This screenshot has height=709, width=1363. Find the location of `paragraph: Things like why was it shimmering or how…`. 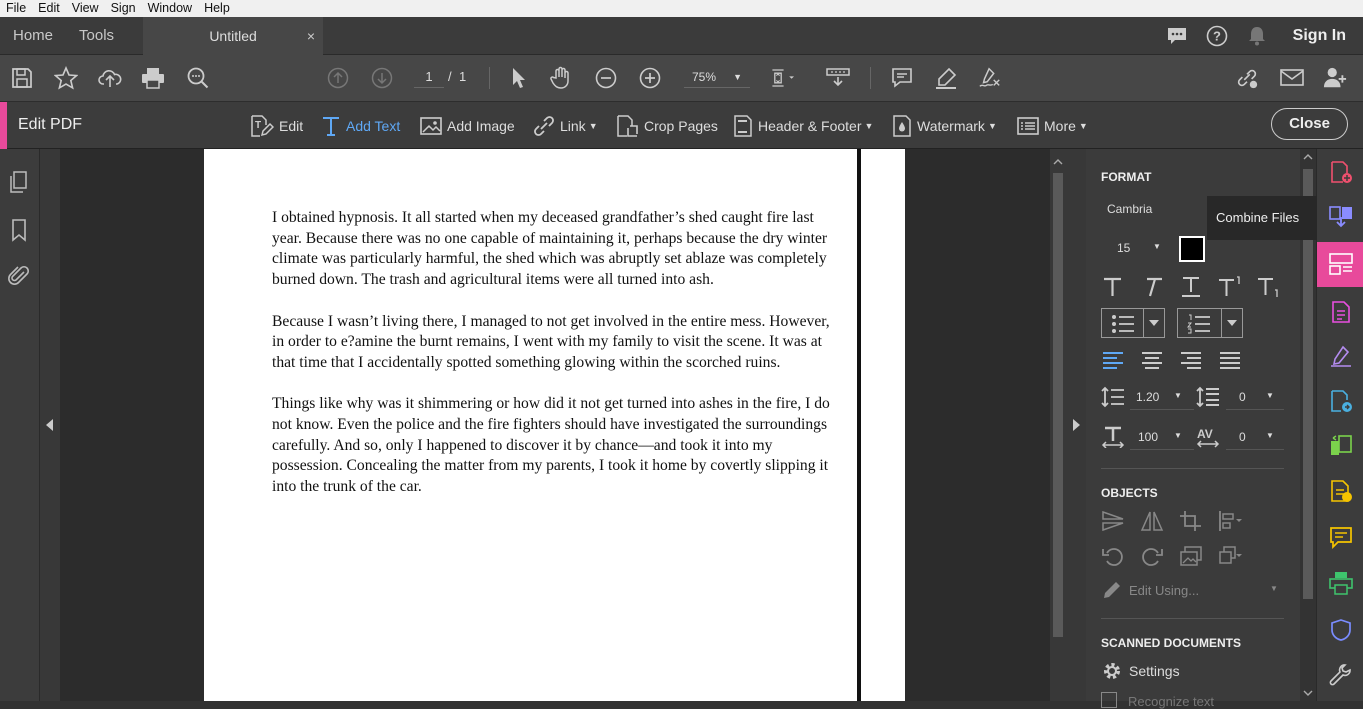

paragraph: Things like why was it shimmering or how… is located at coordinates (554, 446).